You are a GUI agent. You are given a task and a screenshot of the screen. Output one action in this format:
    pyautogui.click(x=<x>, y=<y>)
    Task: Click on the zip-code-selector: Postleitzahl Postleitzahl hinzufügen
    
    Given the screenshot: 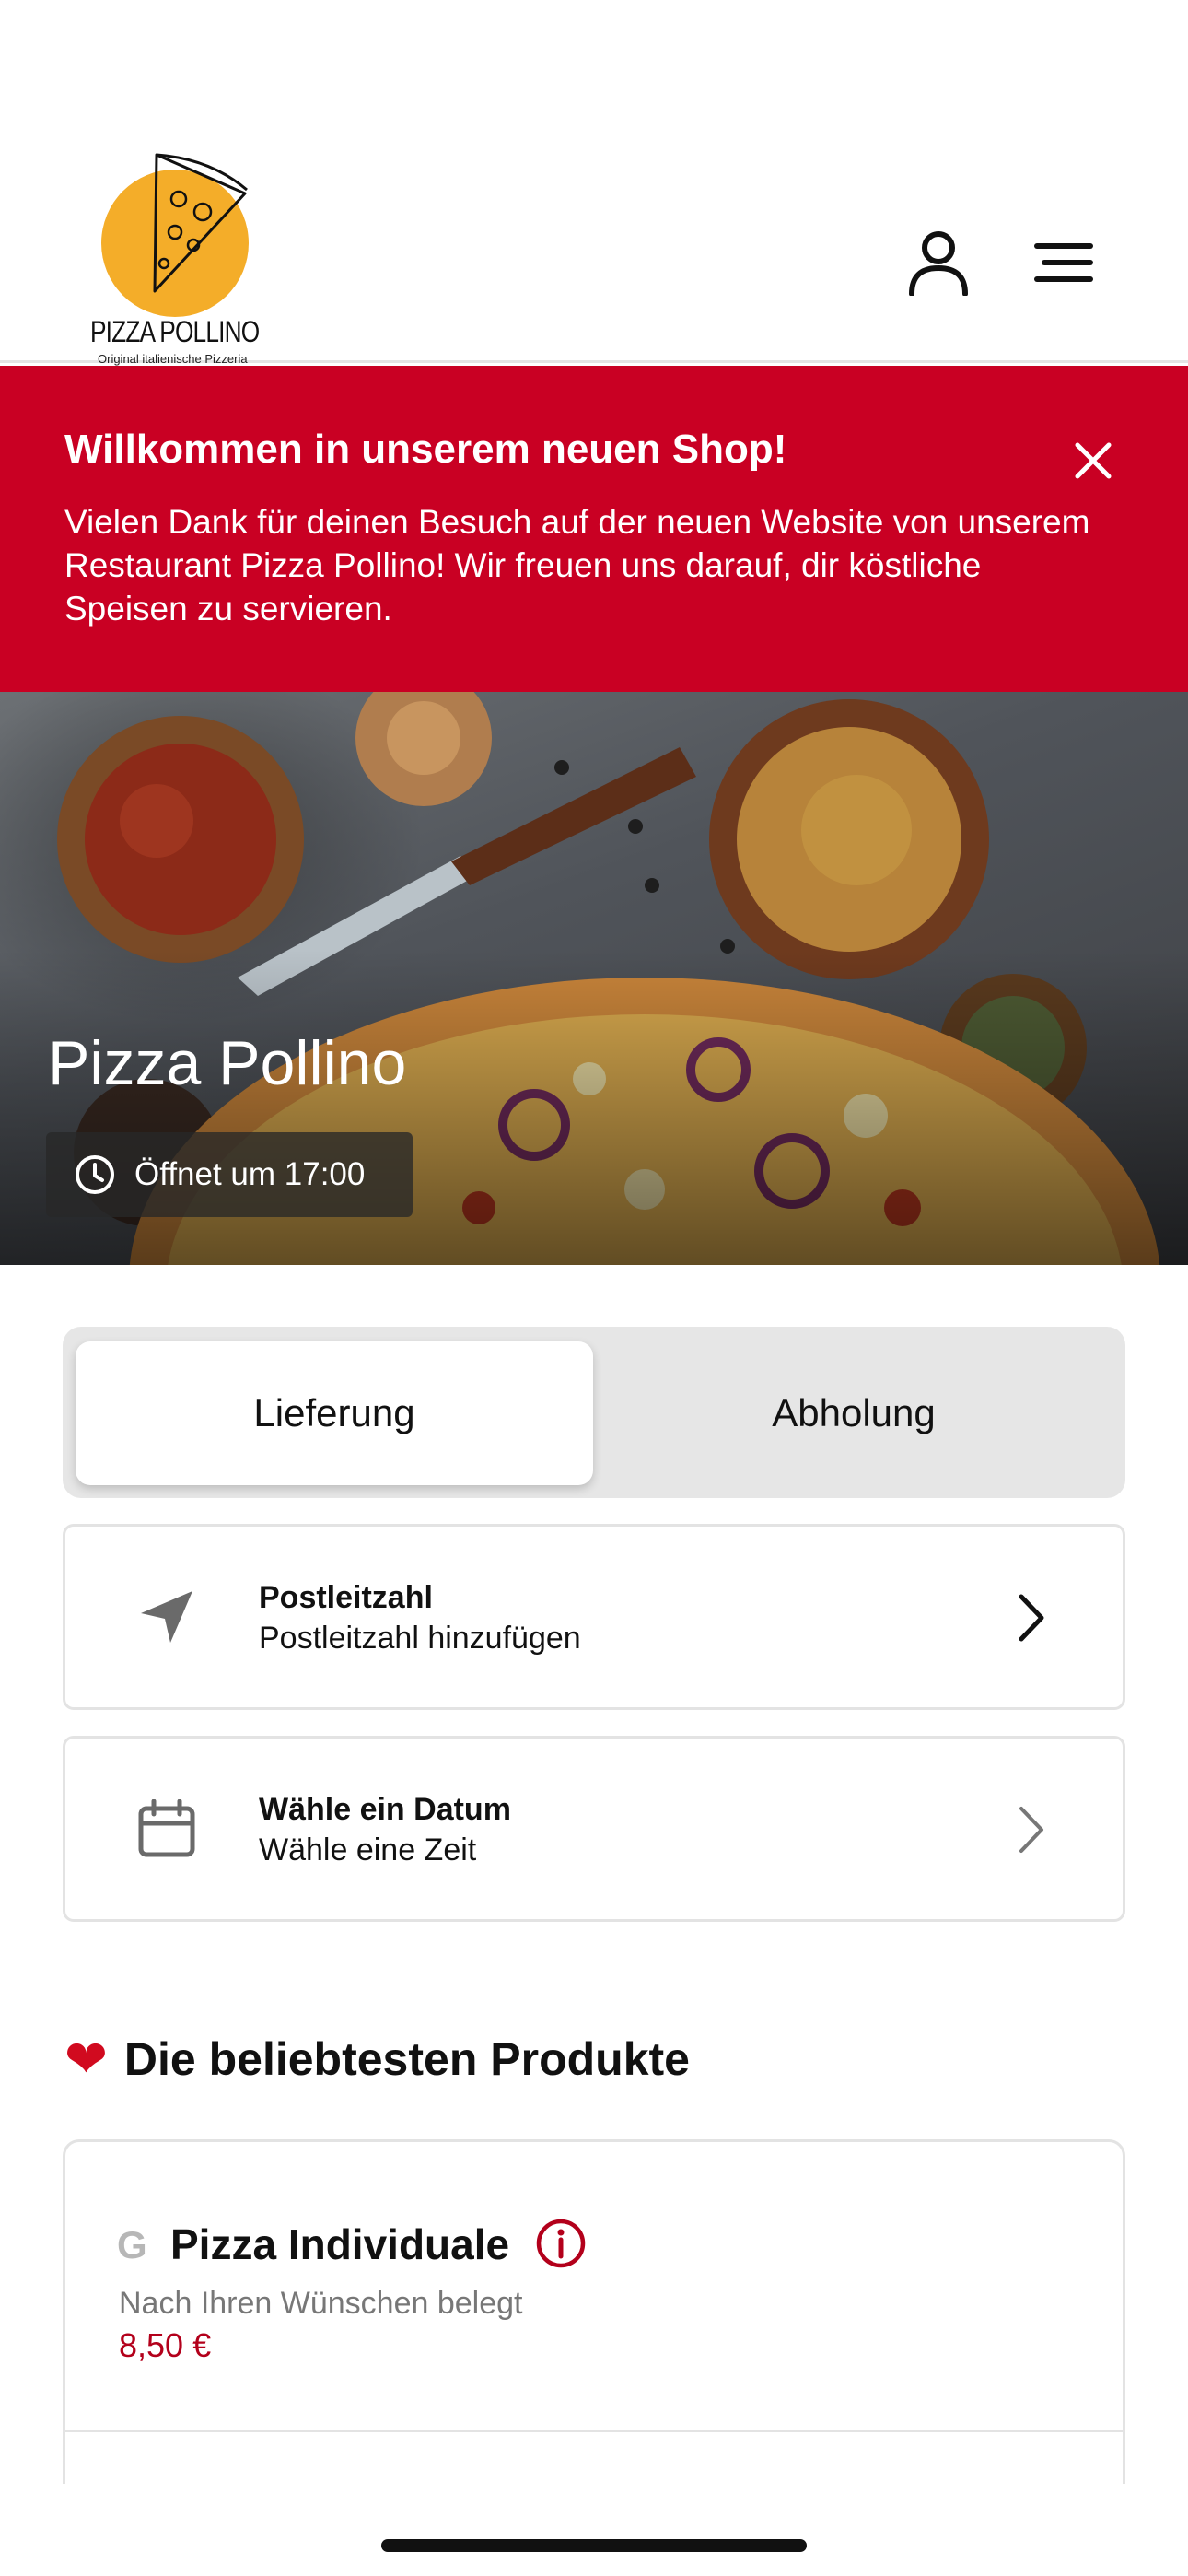 What is the action you would take?
    pyautogui.click(x=594, y=1617)
    